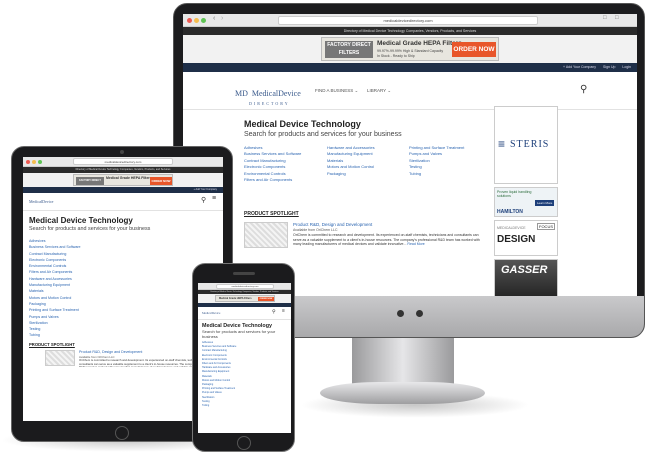  Describe the element at coordinates (349, 45) in the screenshot. I see `ad-brand-text: FACTORY DIRECT` at that location.